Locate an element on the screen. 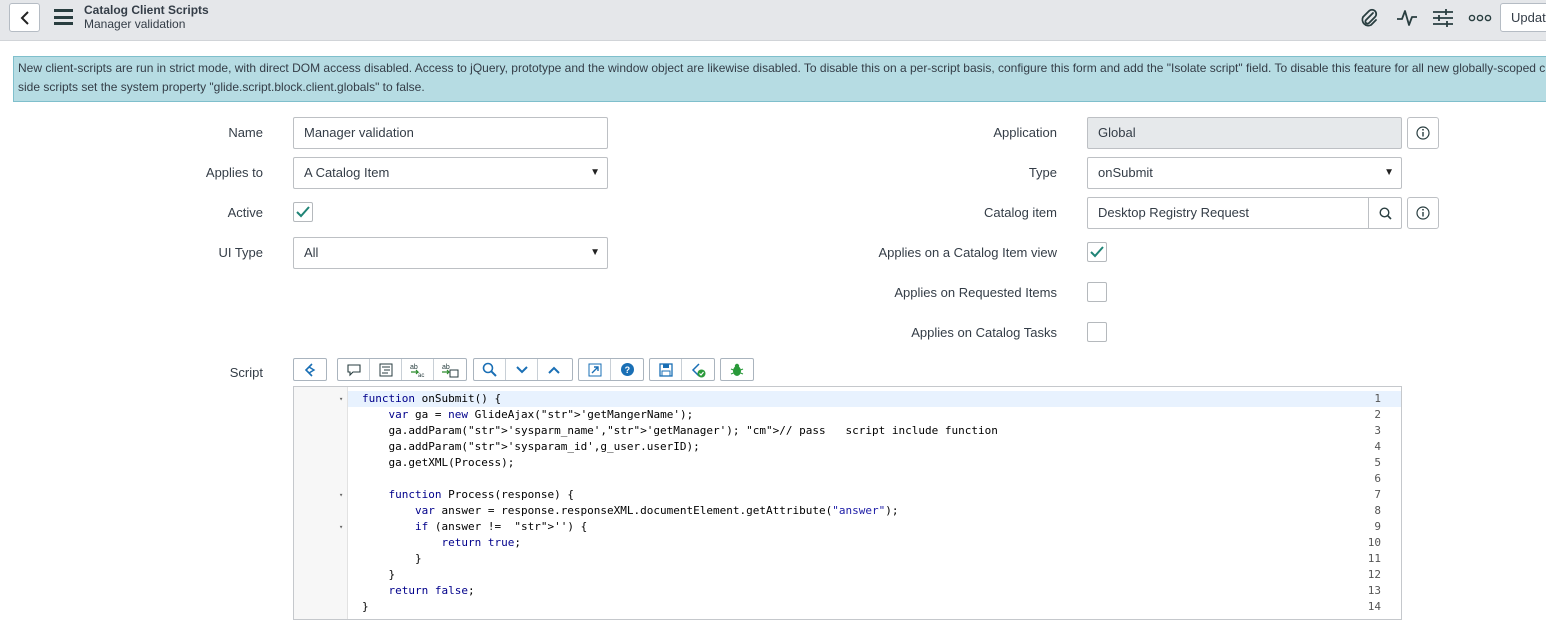  code-line: if (answer != "str">'') { is located at coordinates (501, 526).